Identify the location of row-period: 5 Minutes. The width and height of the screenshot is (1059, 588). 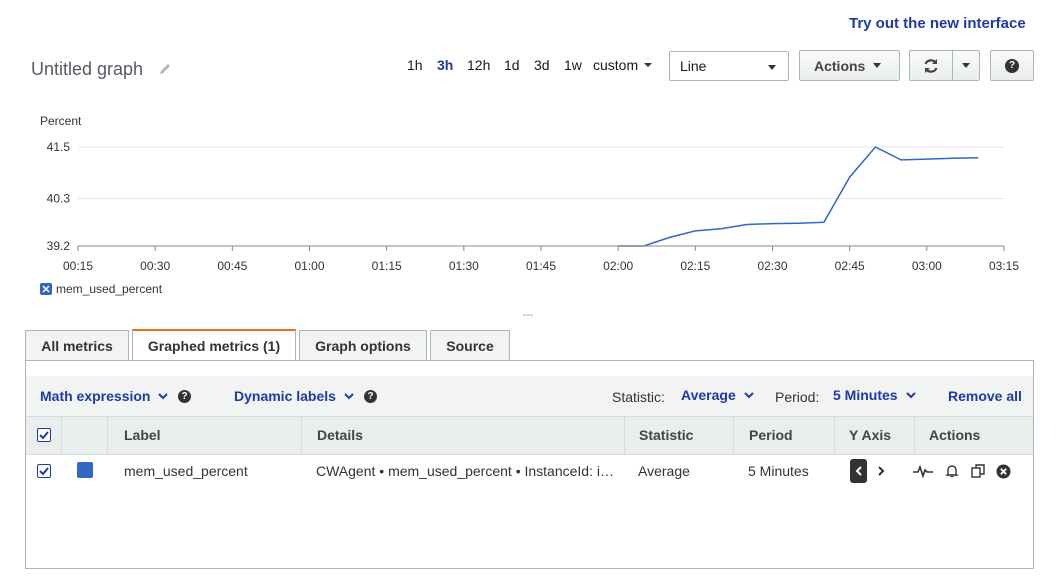
(778, 471).